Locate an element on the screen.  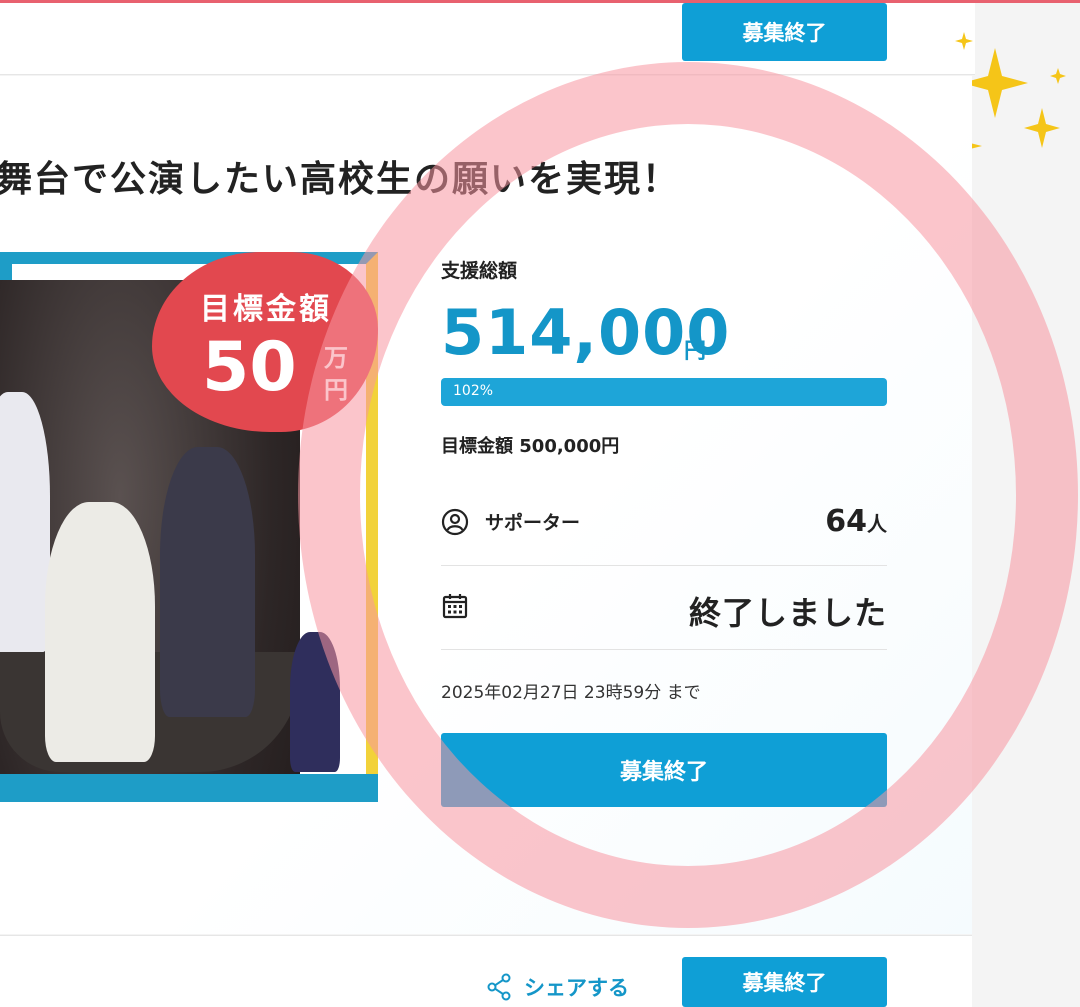
calendar-icon is located at coordinates (455, 606).